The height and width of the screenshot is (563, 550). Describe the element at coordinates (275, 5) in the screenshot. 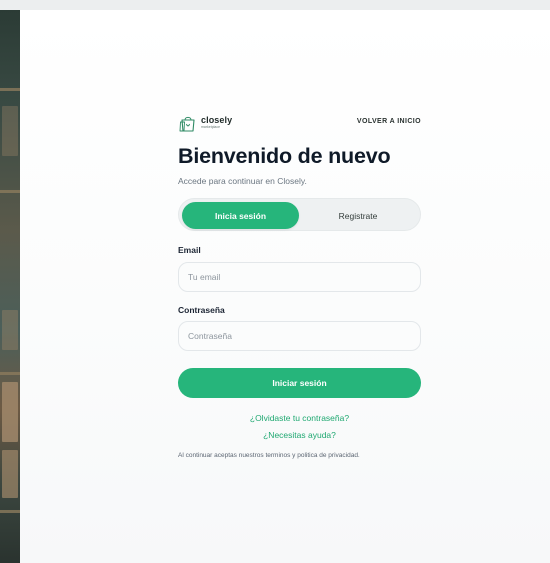

I see `browser-top-strip` at that location.